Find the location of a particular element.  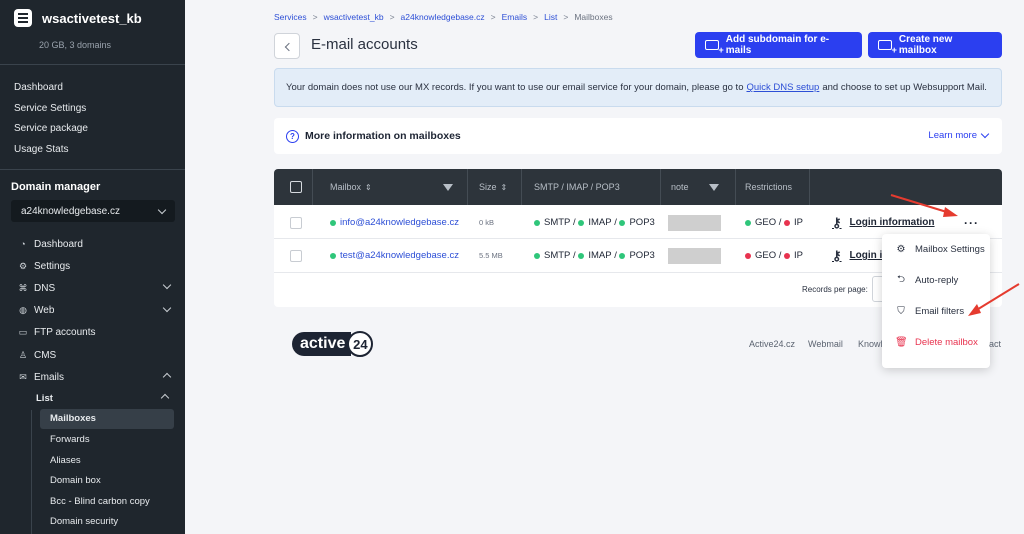

row-checkbox-cell is located at coordinates (296, 255).